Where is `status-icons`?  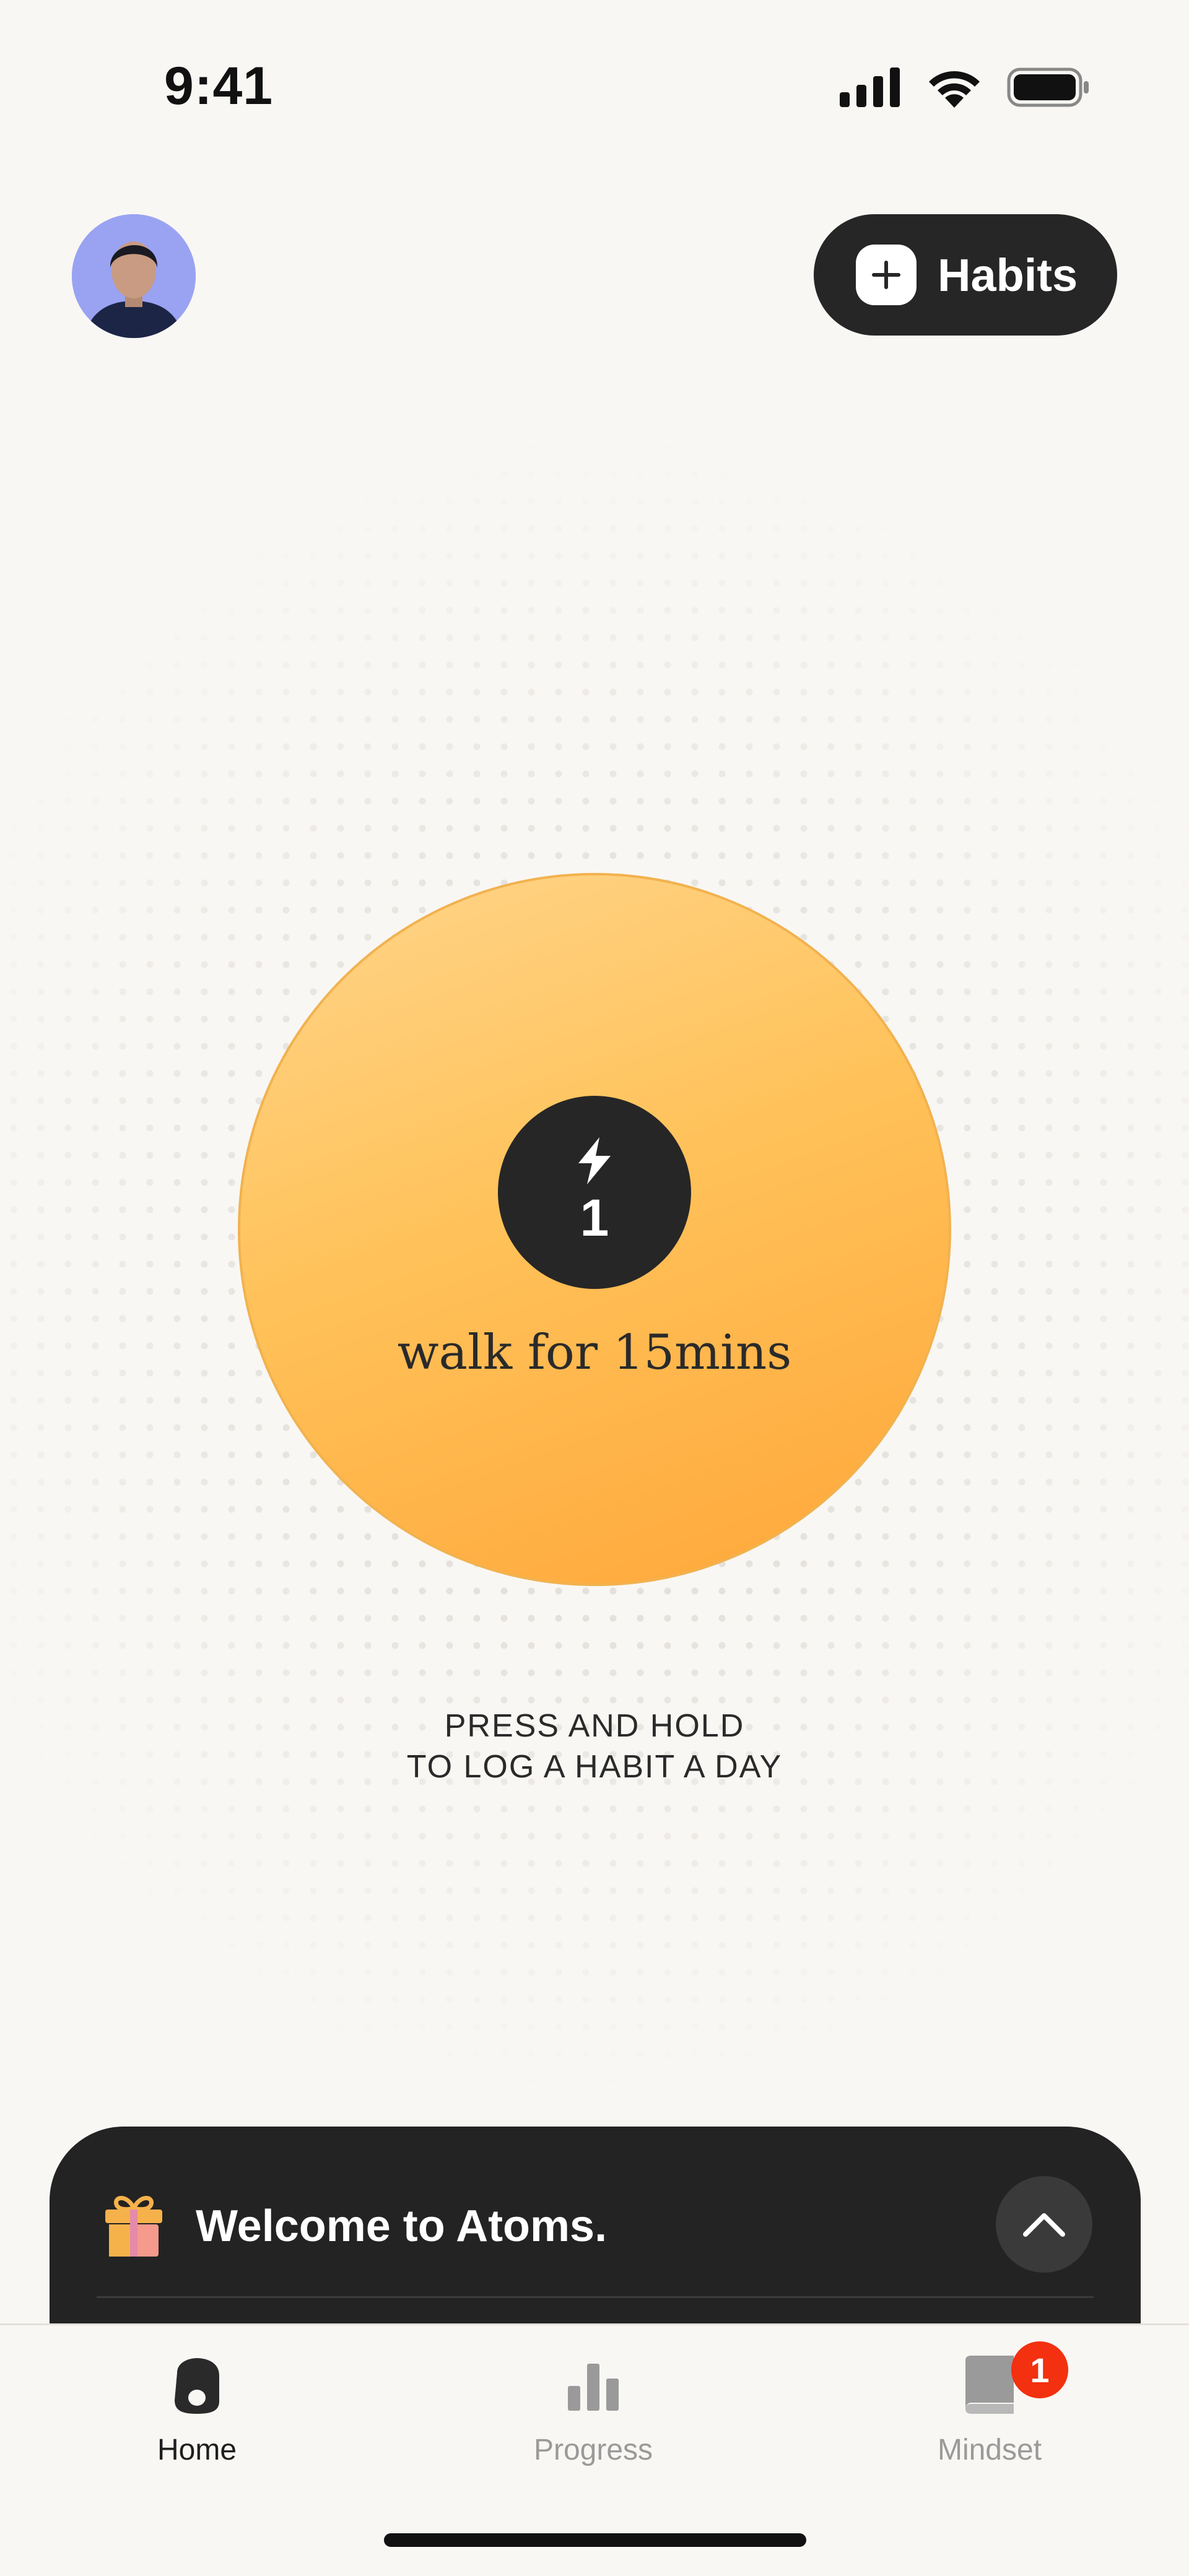
status-icons is located at coordinates (965, 87).